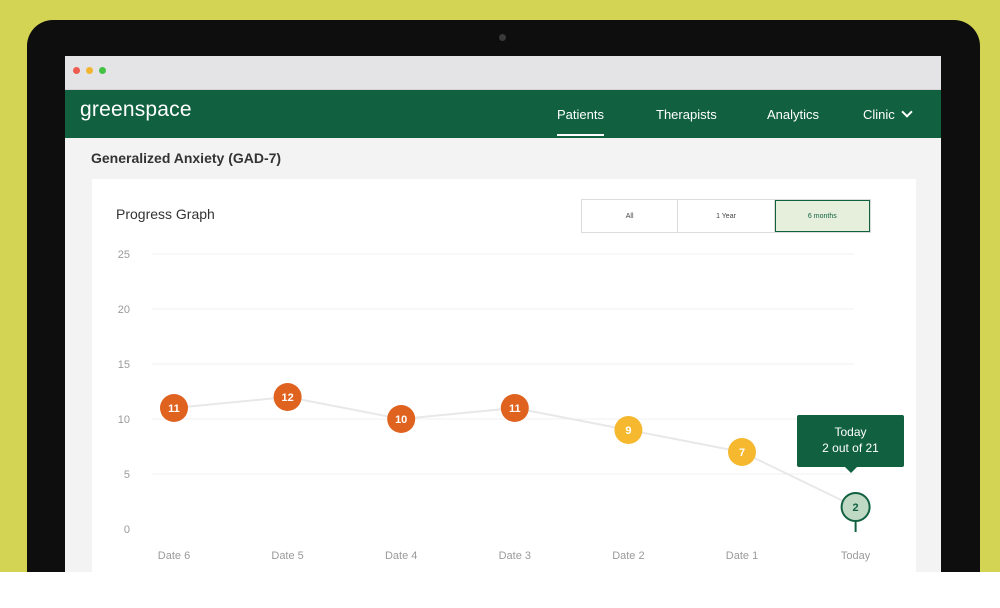  I want to click on range-filter: All 1 Year 6 months, so click(726, 216).